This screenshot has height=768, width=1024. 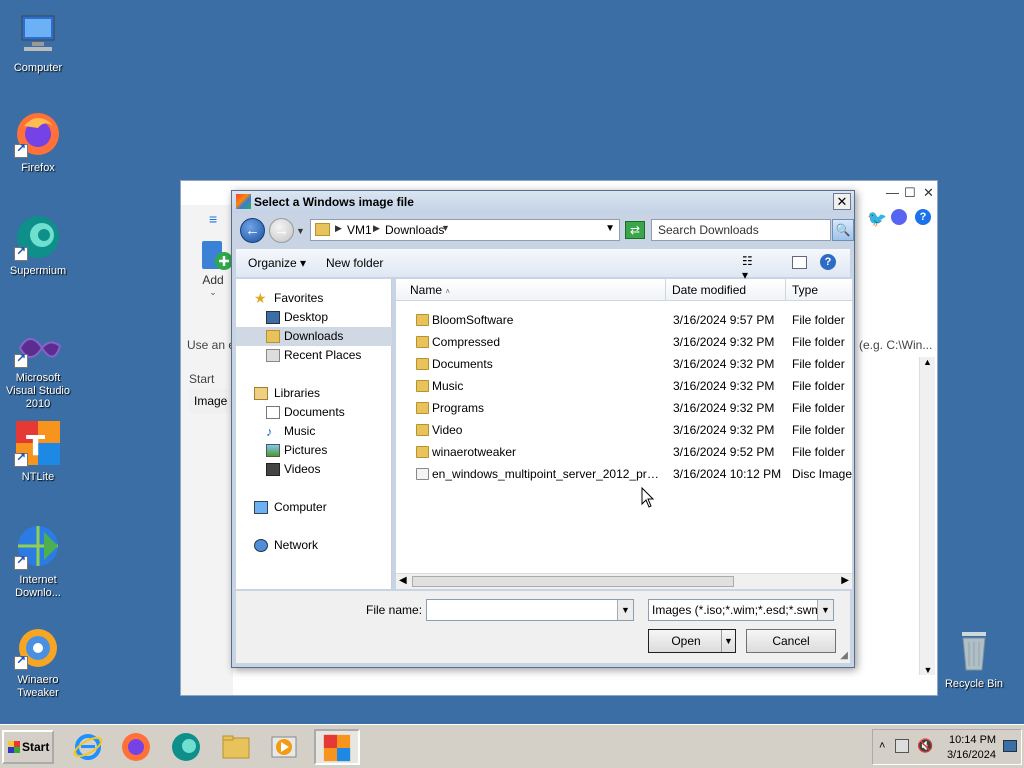 I want to click on image-tab: Image, so click(x=211, y=401).